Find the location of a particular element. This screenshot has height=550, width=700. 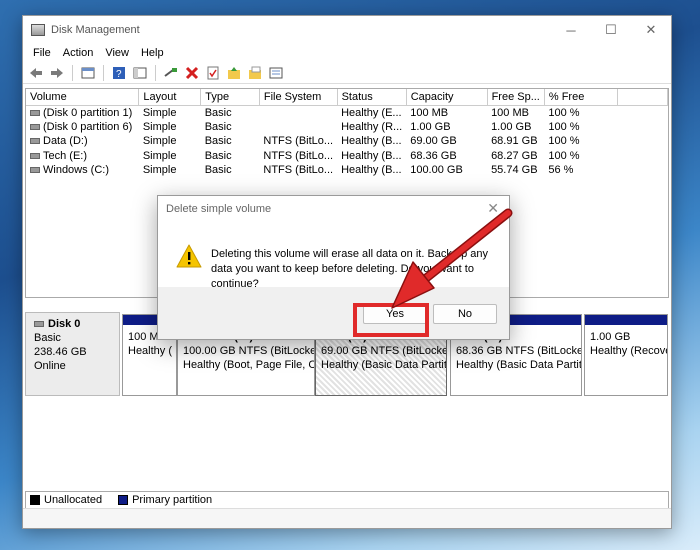

column-header-capacity: Capacity is located at coordinates (447, 97).